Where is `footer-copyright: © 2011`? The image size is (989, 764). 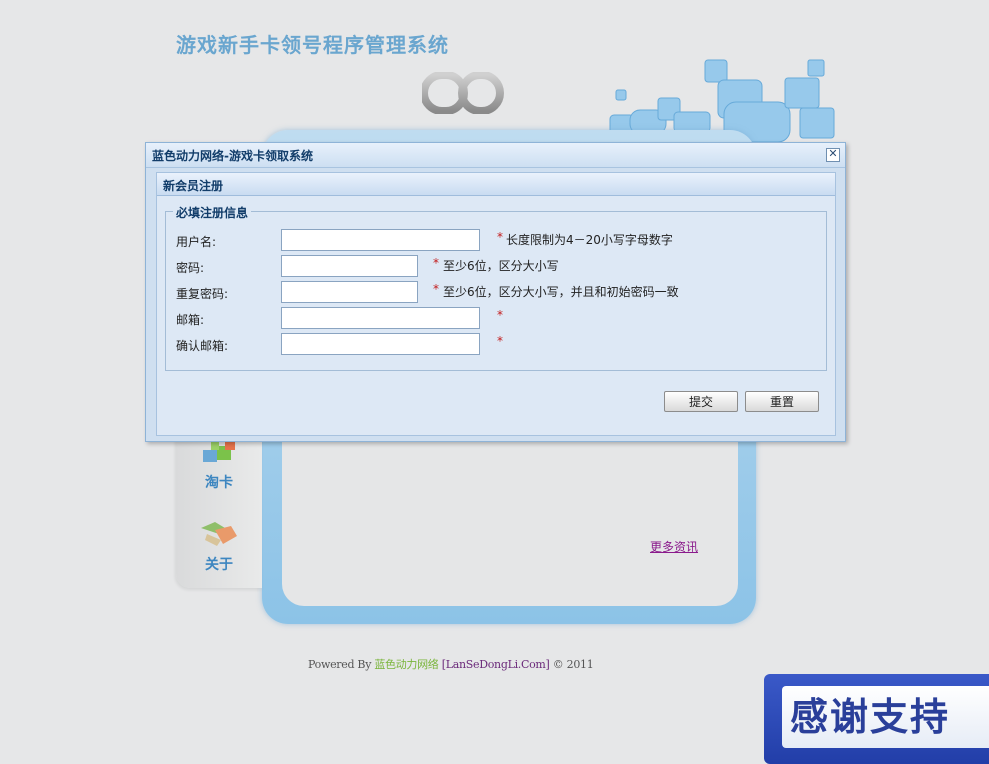
footer-copyright: © 2011 is located at coordinates (573, 664).